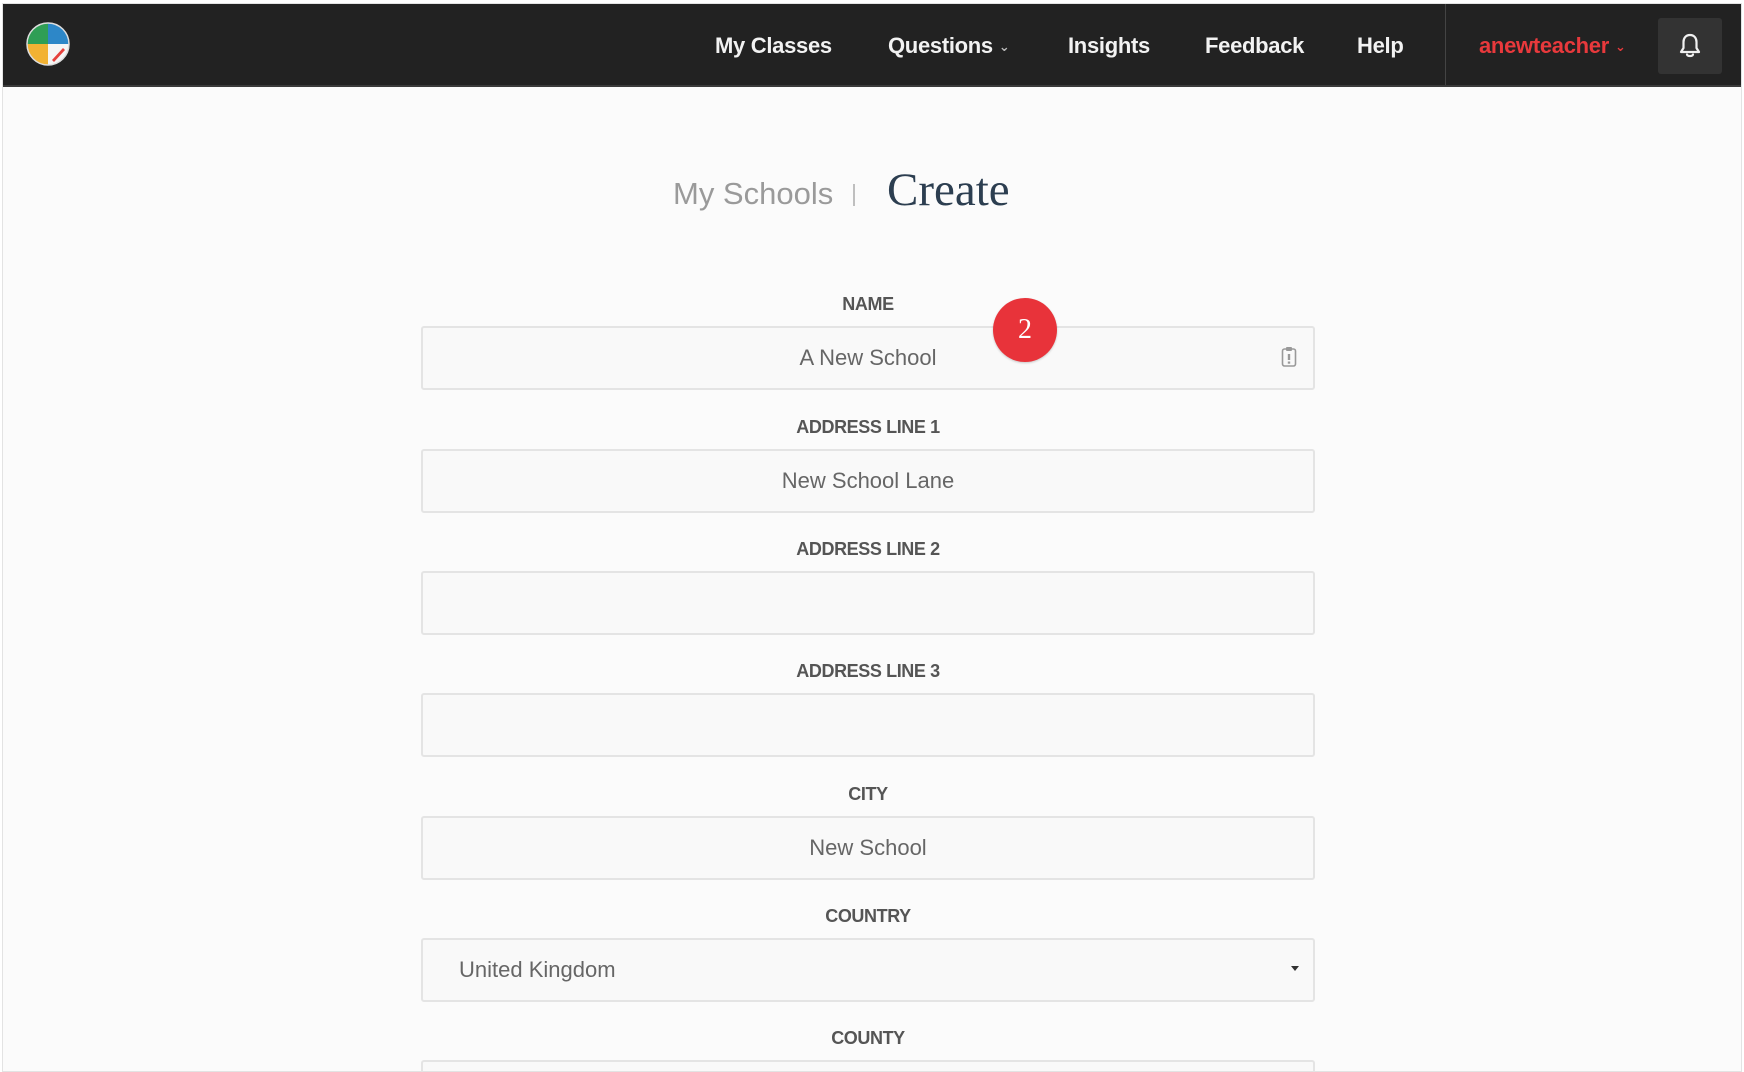  Describe the element at coordinates (1544, 45) in the screenshot. I see `user-name-label: anewteacher` at that location.